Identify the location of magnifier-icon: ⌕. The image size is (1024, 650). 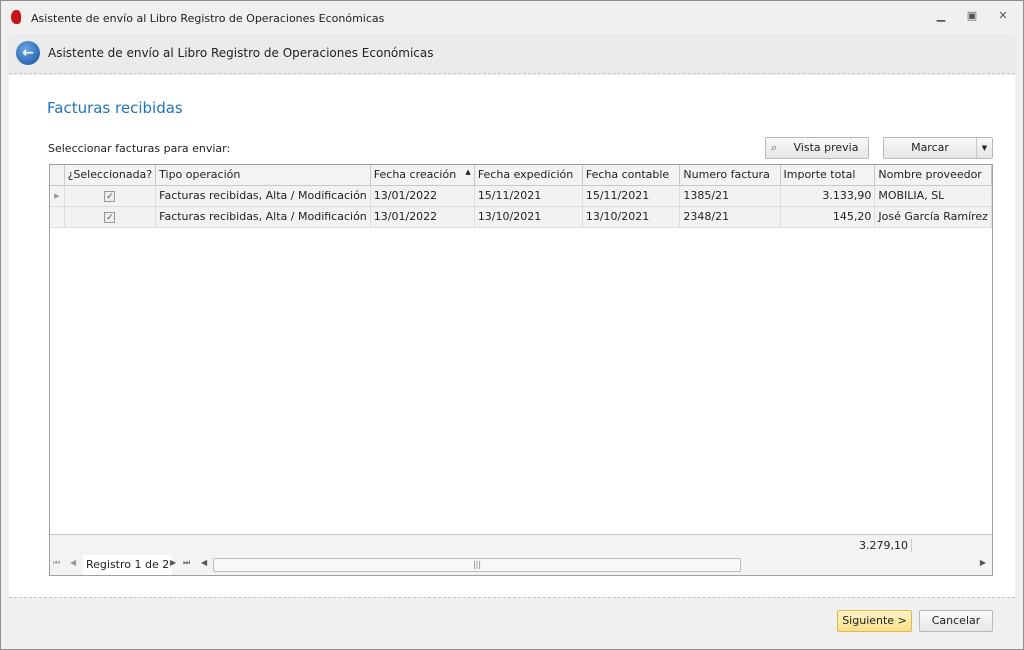
(774, 147).